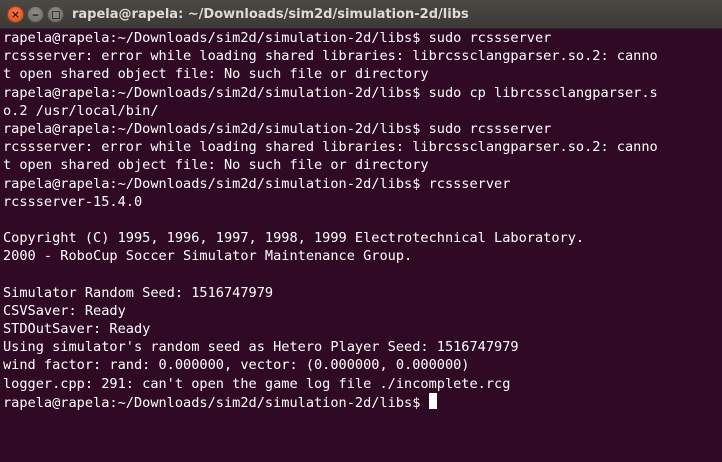 Image resolution: width=722 pixels, height=462 pixels. I want to click on minimize-button: –, so click(35, 14).